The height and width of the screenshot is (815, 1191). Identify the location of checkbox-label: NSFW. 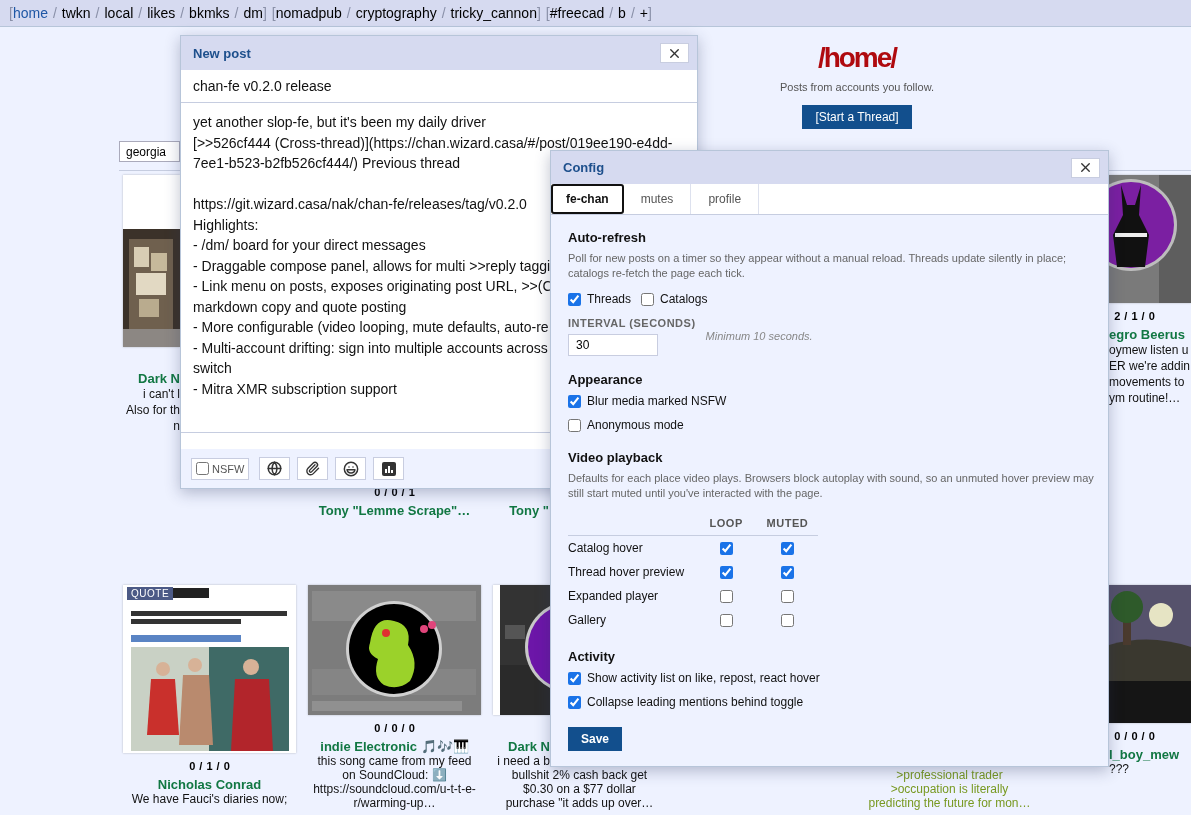
(228, 468).